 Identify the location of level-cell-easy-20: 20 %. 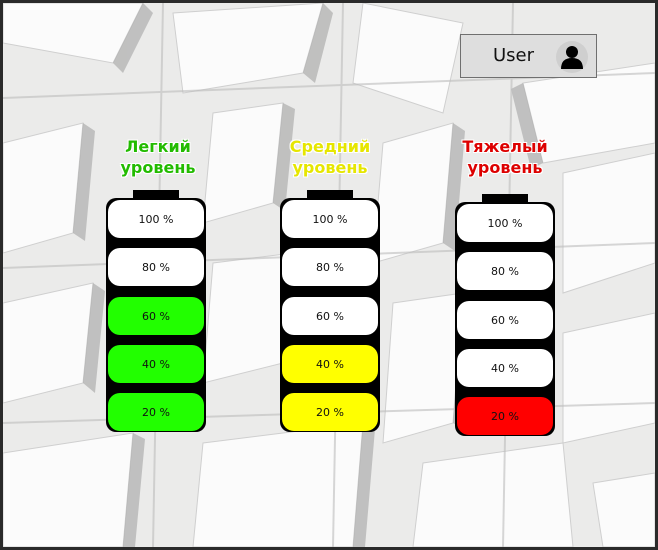
(156, 412).